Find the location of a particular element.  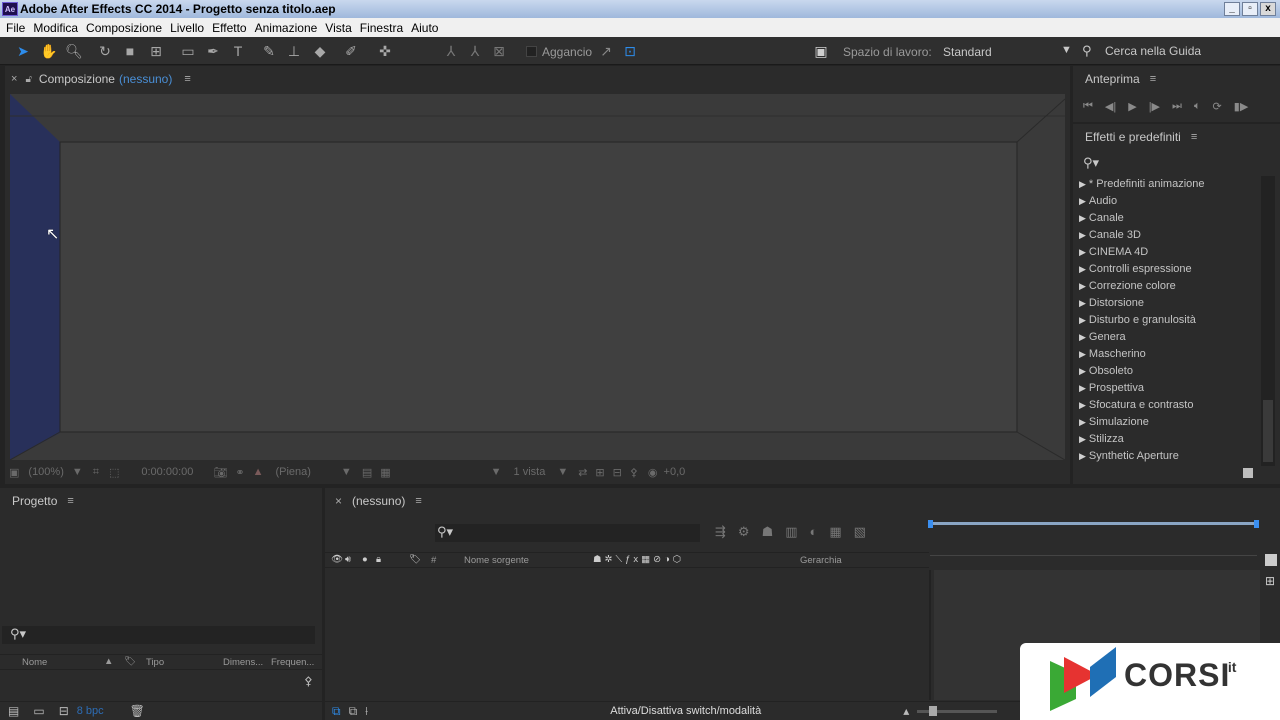

last-frame-icon: ⏭ is located at coordinates (1177, 106).